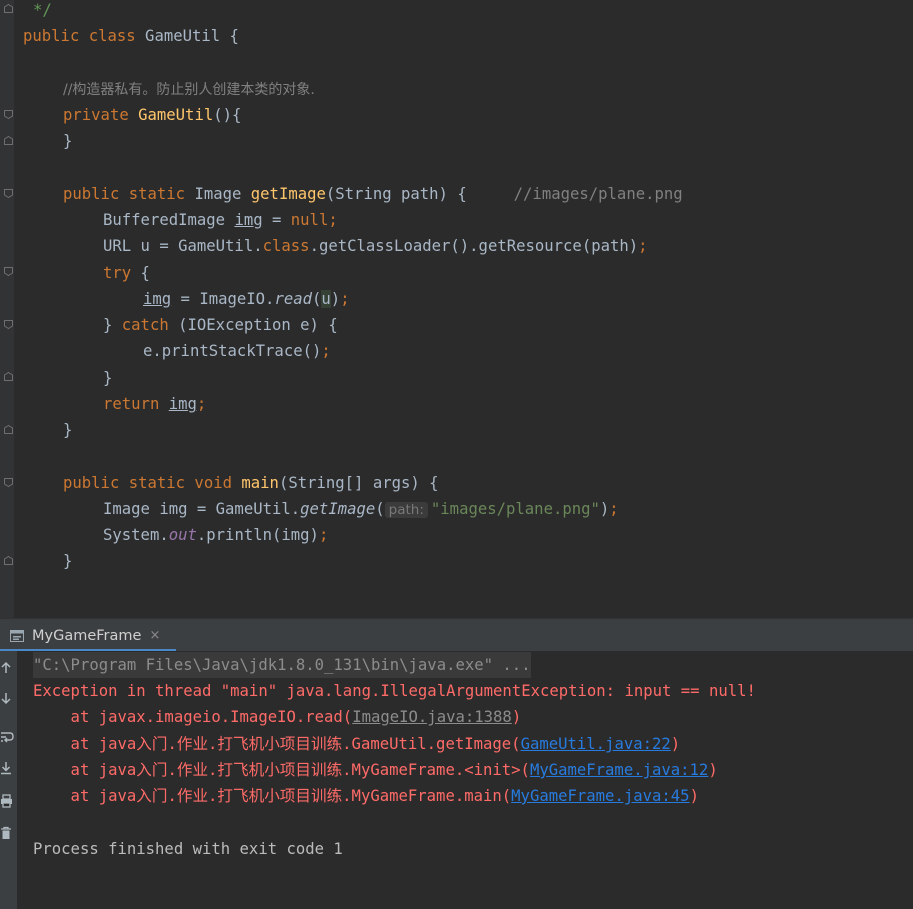 The image size is (913, 909). What do you see at coordinates (155, 404) in the screenshot?
I see `code-line: return img;` at bounding box center [155, 404].